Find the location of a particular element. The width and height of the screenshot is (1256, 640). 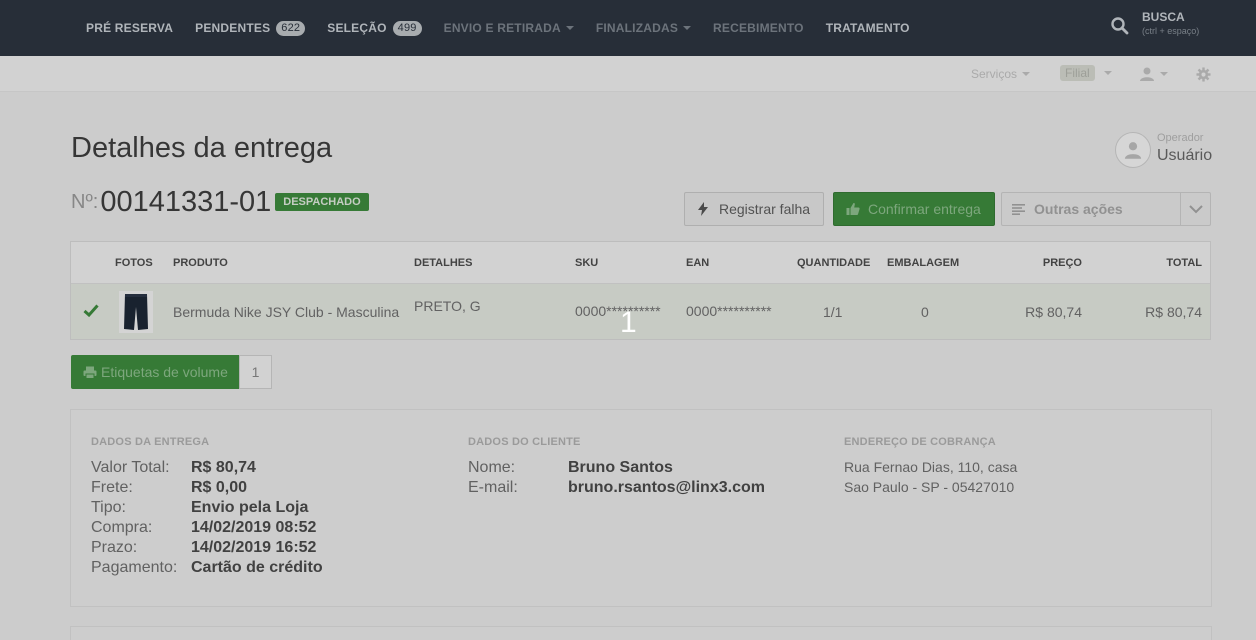

shorts-image is located at coordinates (136, 312).